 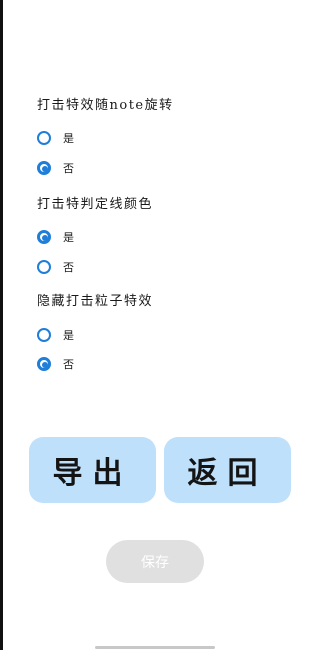 I want to click on hide-particles-title: 隐藏打击粒子特效, so click(x=95, y=301).